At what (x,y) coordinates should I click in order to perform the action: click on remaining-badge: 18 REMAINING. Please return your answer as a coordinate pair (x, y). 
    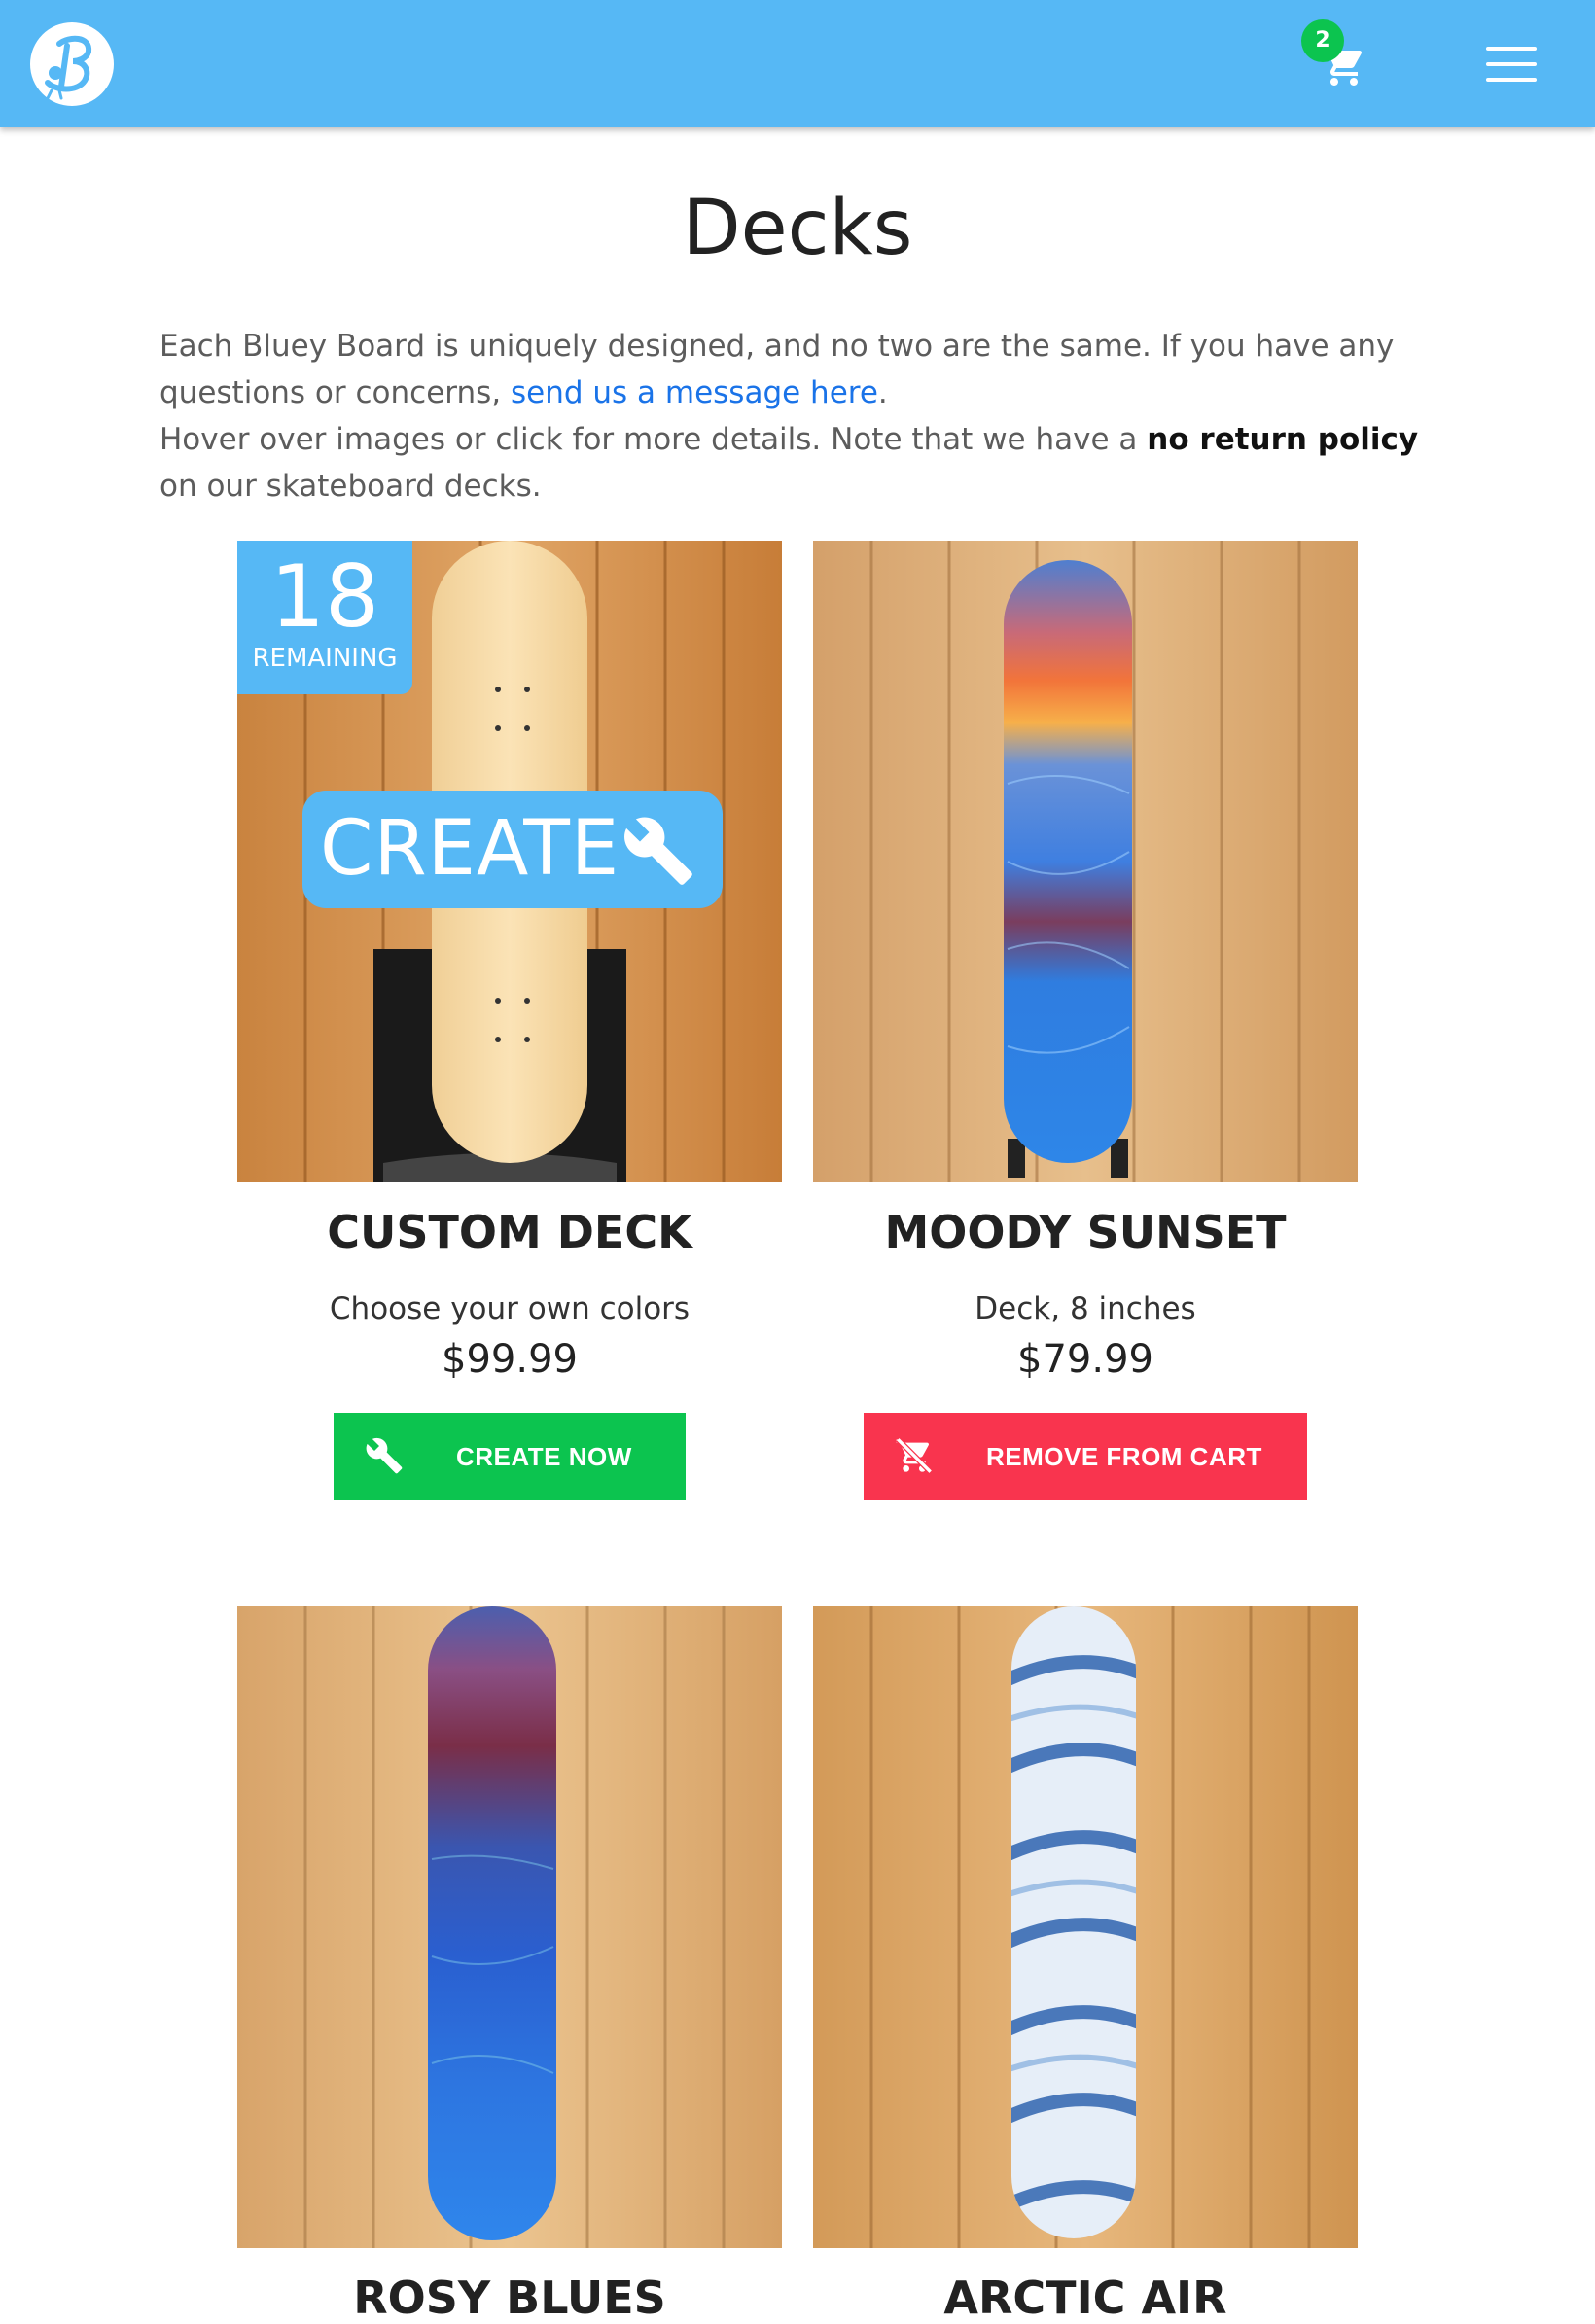
    Looking at the image, I should click on (324, 618).